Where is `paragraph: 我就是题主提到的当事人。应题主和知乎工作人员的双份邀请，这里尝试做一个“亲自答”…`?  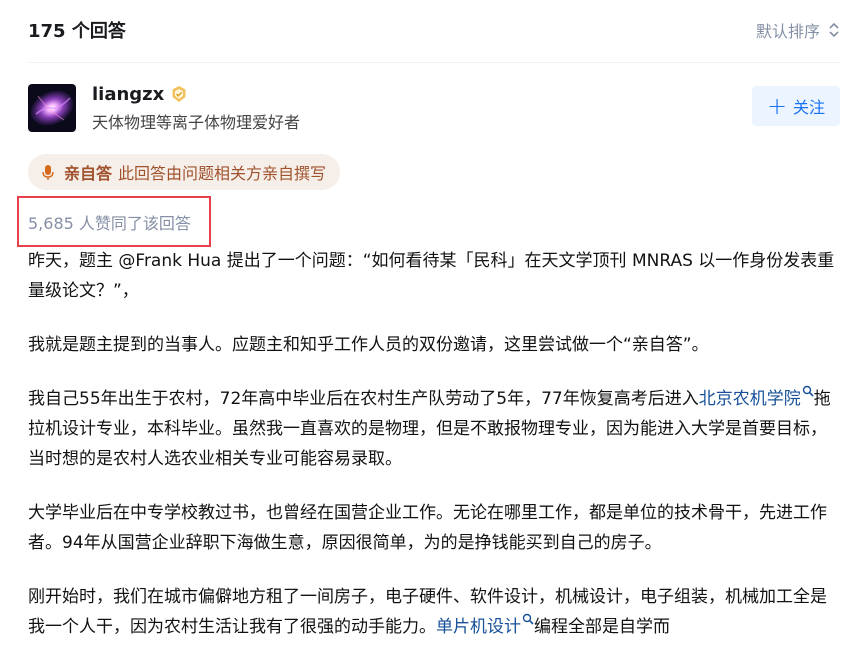 paragraph: 我就是题主提到的当事人。应题主和知乎工作人员的双份邀请，这里尝试做一个“亲自答”… is located at coordinates (368, 345).